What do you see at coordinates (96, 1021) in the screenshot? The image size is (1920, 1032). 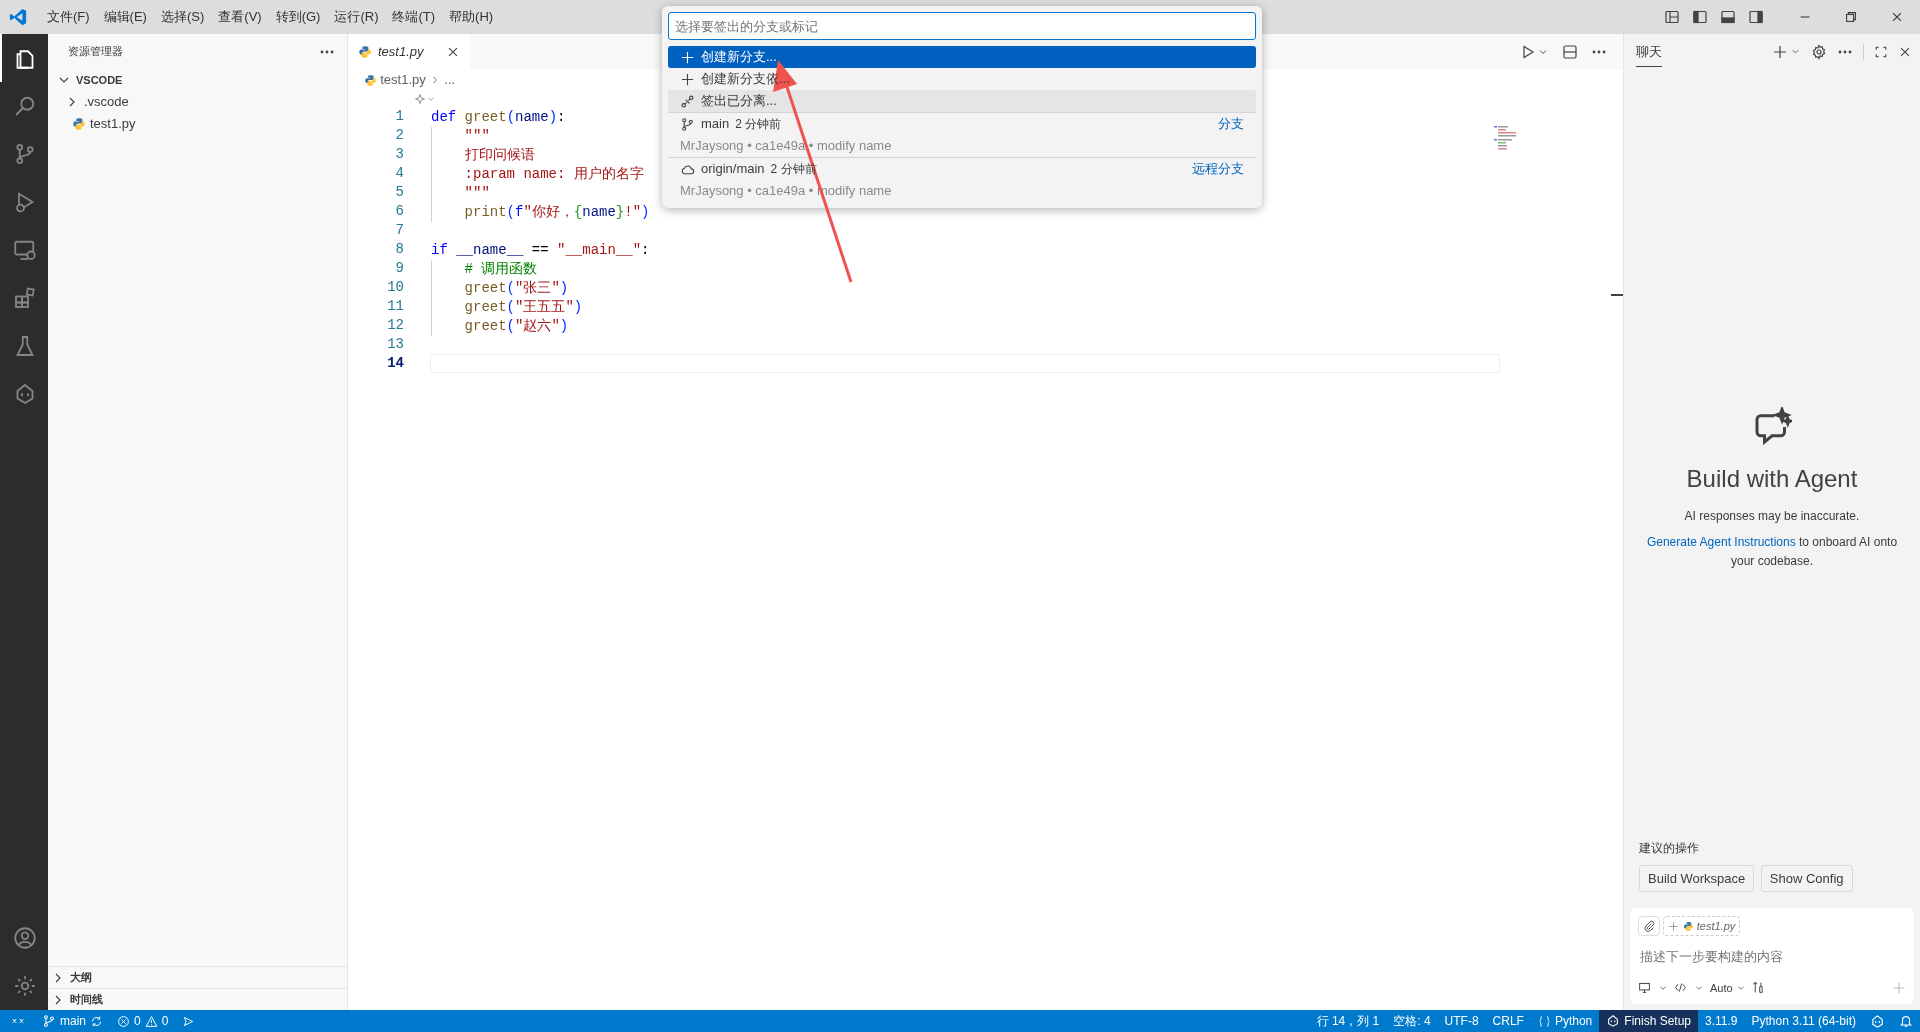 I see `sync-icon` at bounding box center [96, 1021].